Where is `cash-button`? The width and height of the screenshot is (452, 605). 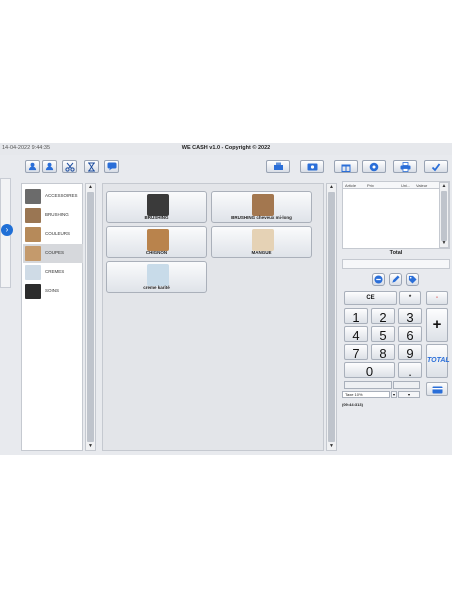 cash-button is located at coordinates (312, 166).